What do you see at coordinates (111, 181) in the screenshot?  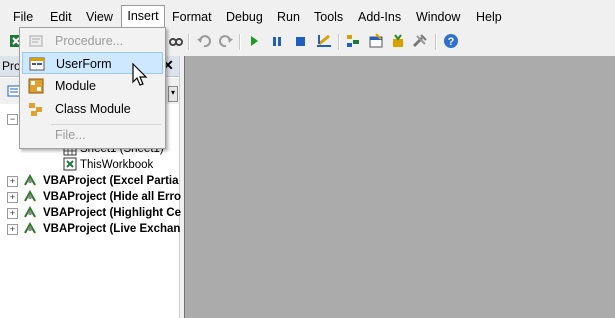 I see `tree-node-vbaproject: VBAProject (Excel Partia` at bounding box center [111, 181].